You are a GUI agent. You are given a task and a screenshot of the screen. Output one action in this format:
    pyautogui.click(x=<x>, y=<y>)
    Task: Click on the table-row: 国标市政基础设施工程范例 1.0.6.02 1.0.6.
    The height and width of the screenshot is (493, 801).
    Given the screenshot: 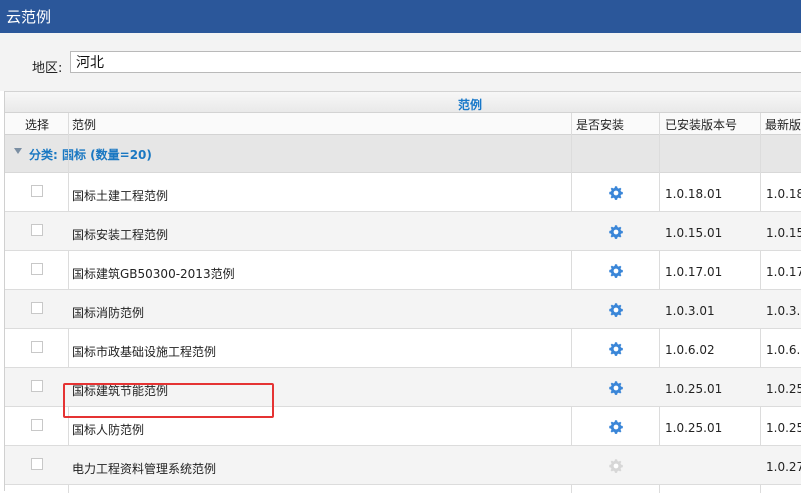 What is the action you would take?
    pyautogui.click(x=403, y=348)
    